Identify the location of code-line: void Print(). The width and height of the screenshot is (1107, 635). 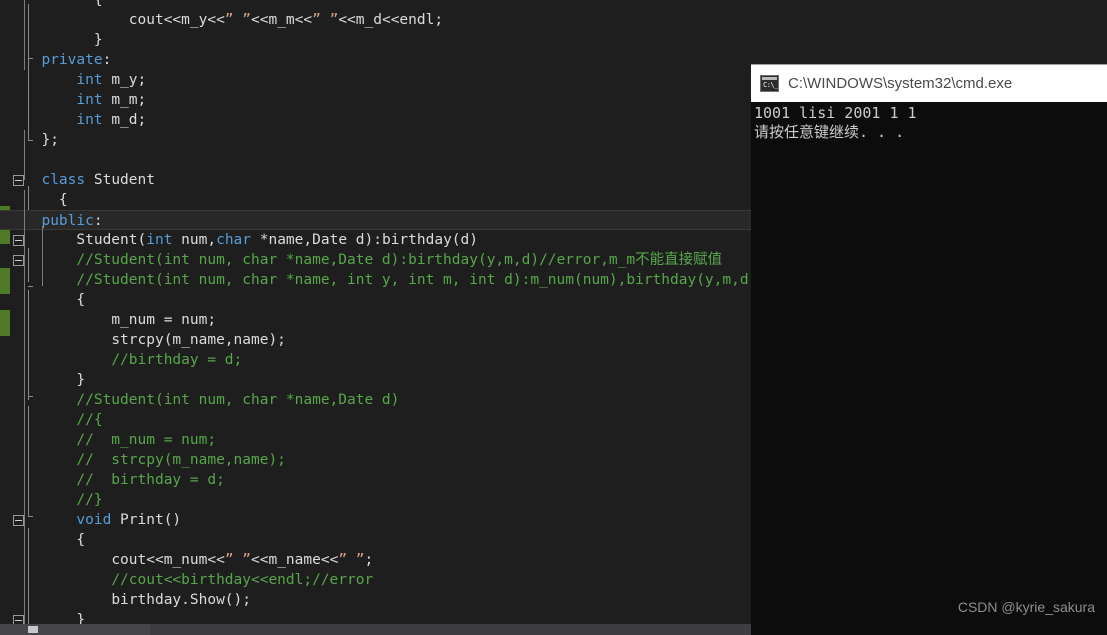
(375, 520).